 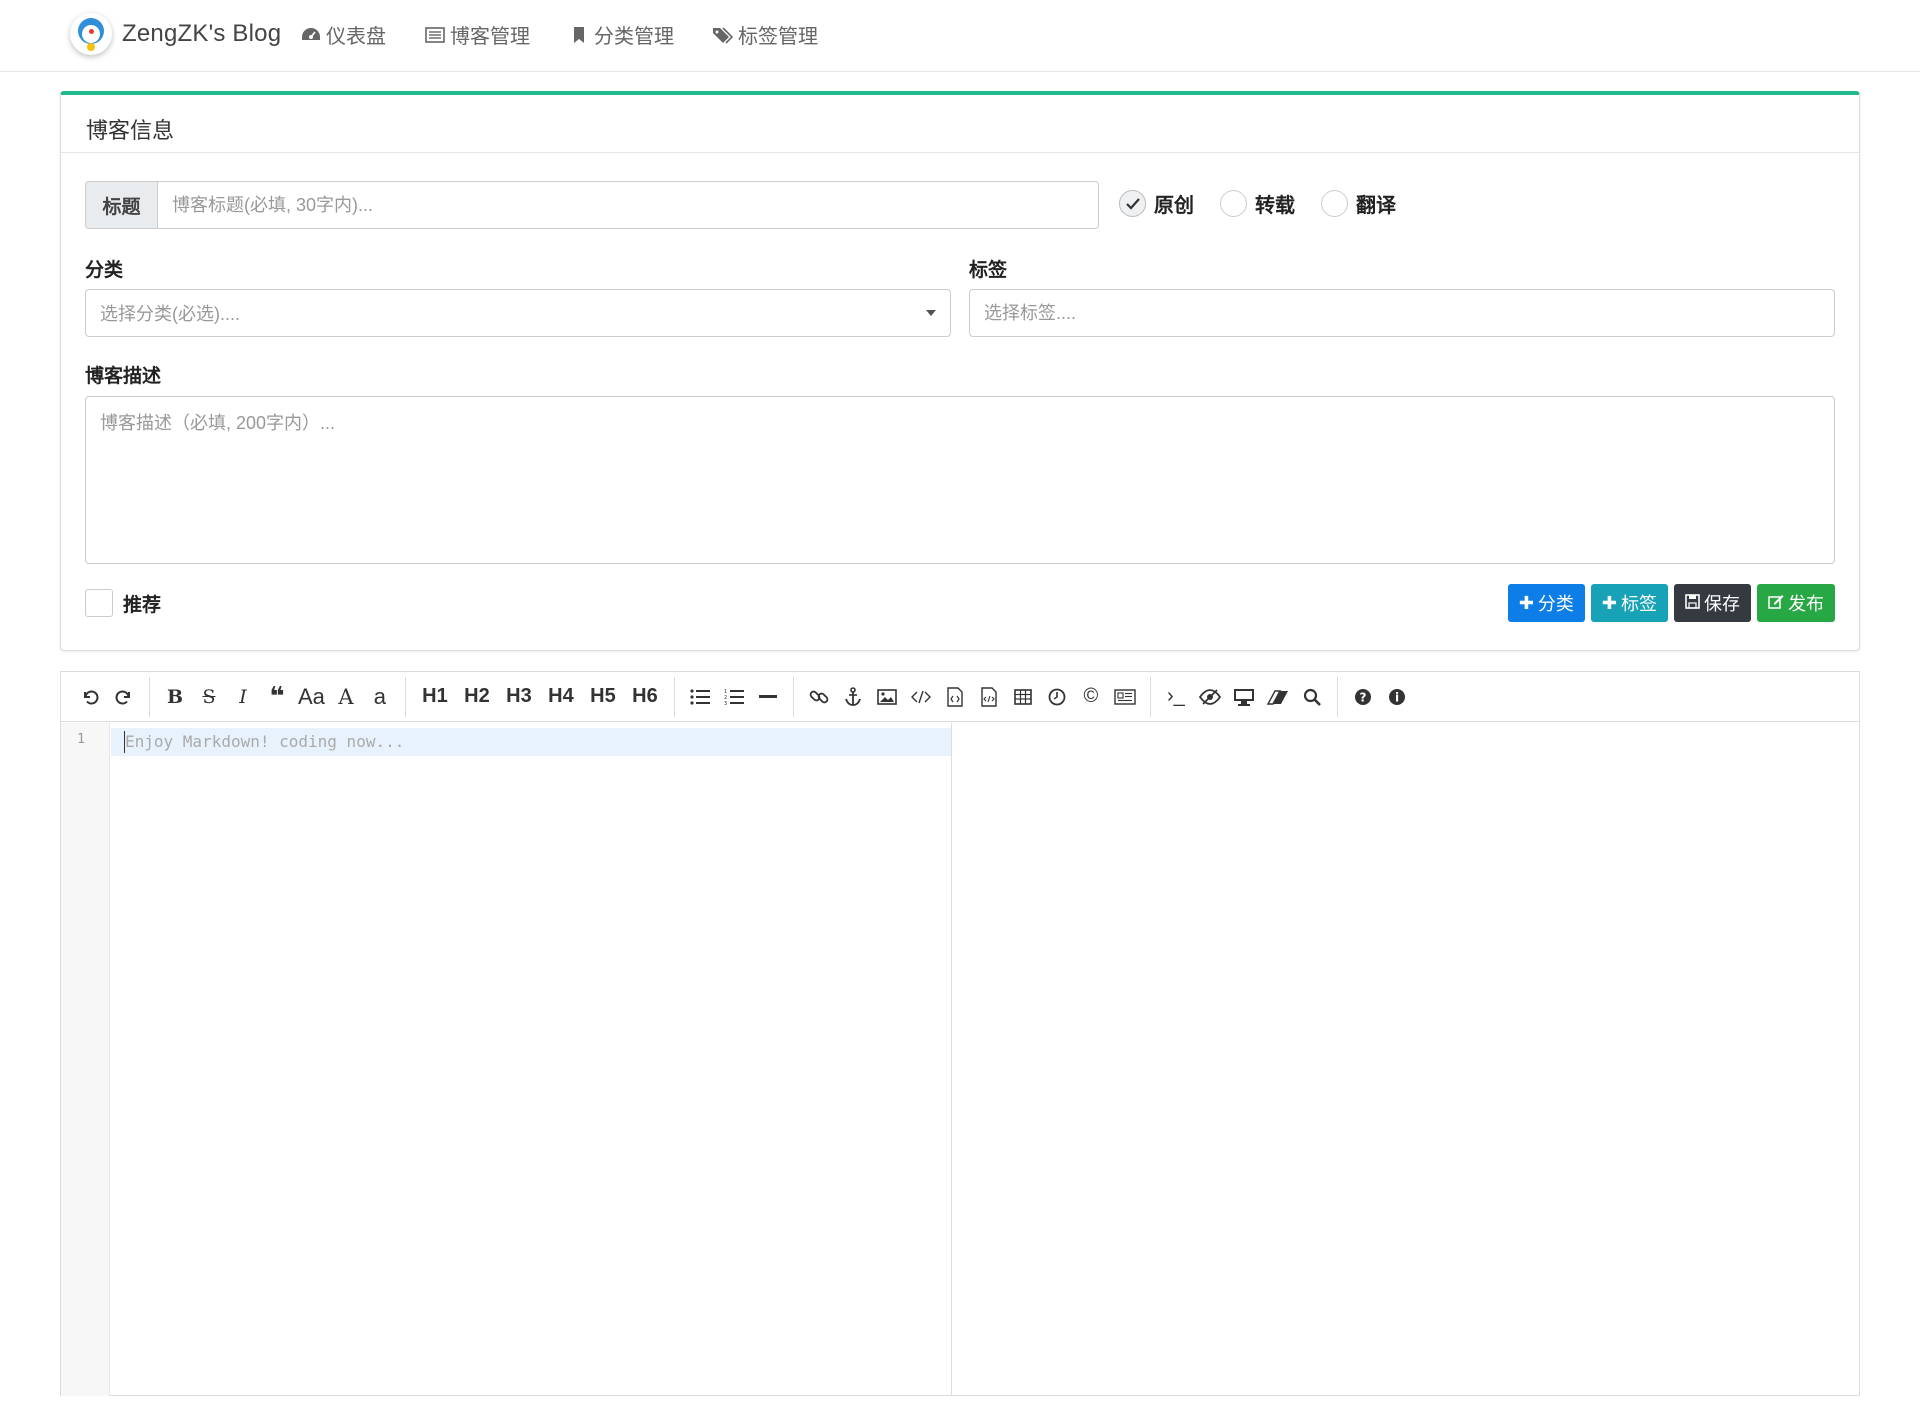 I want to click on bold-icon: B, so click(x=175, y=697).